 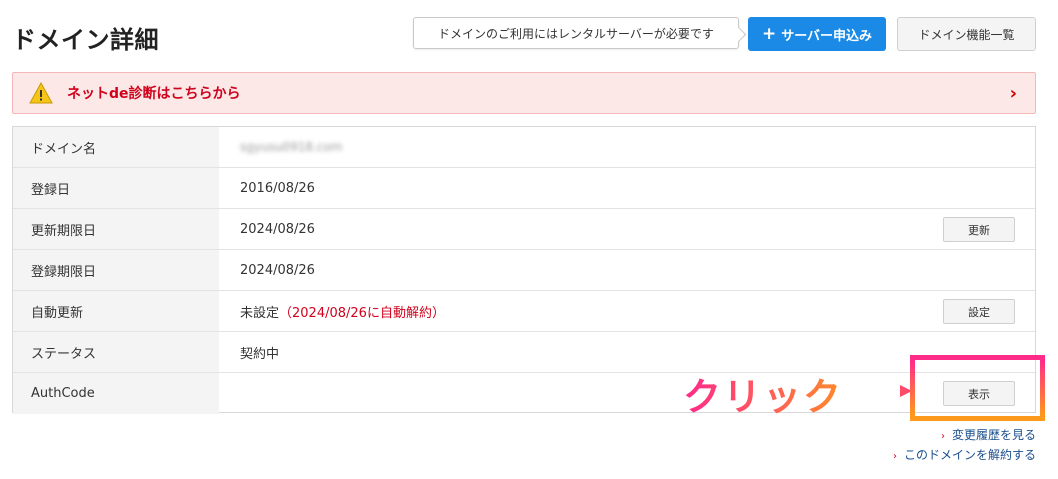 What do you see at coordinates (576, 33) in the screenshot?
I see `server-required-notice: ドメインのご利用にはレンタルサーバーが必要です` at bounding box center [576, 33].